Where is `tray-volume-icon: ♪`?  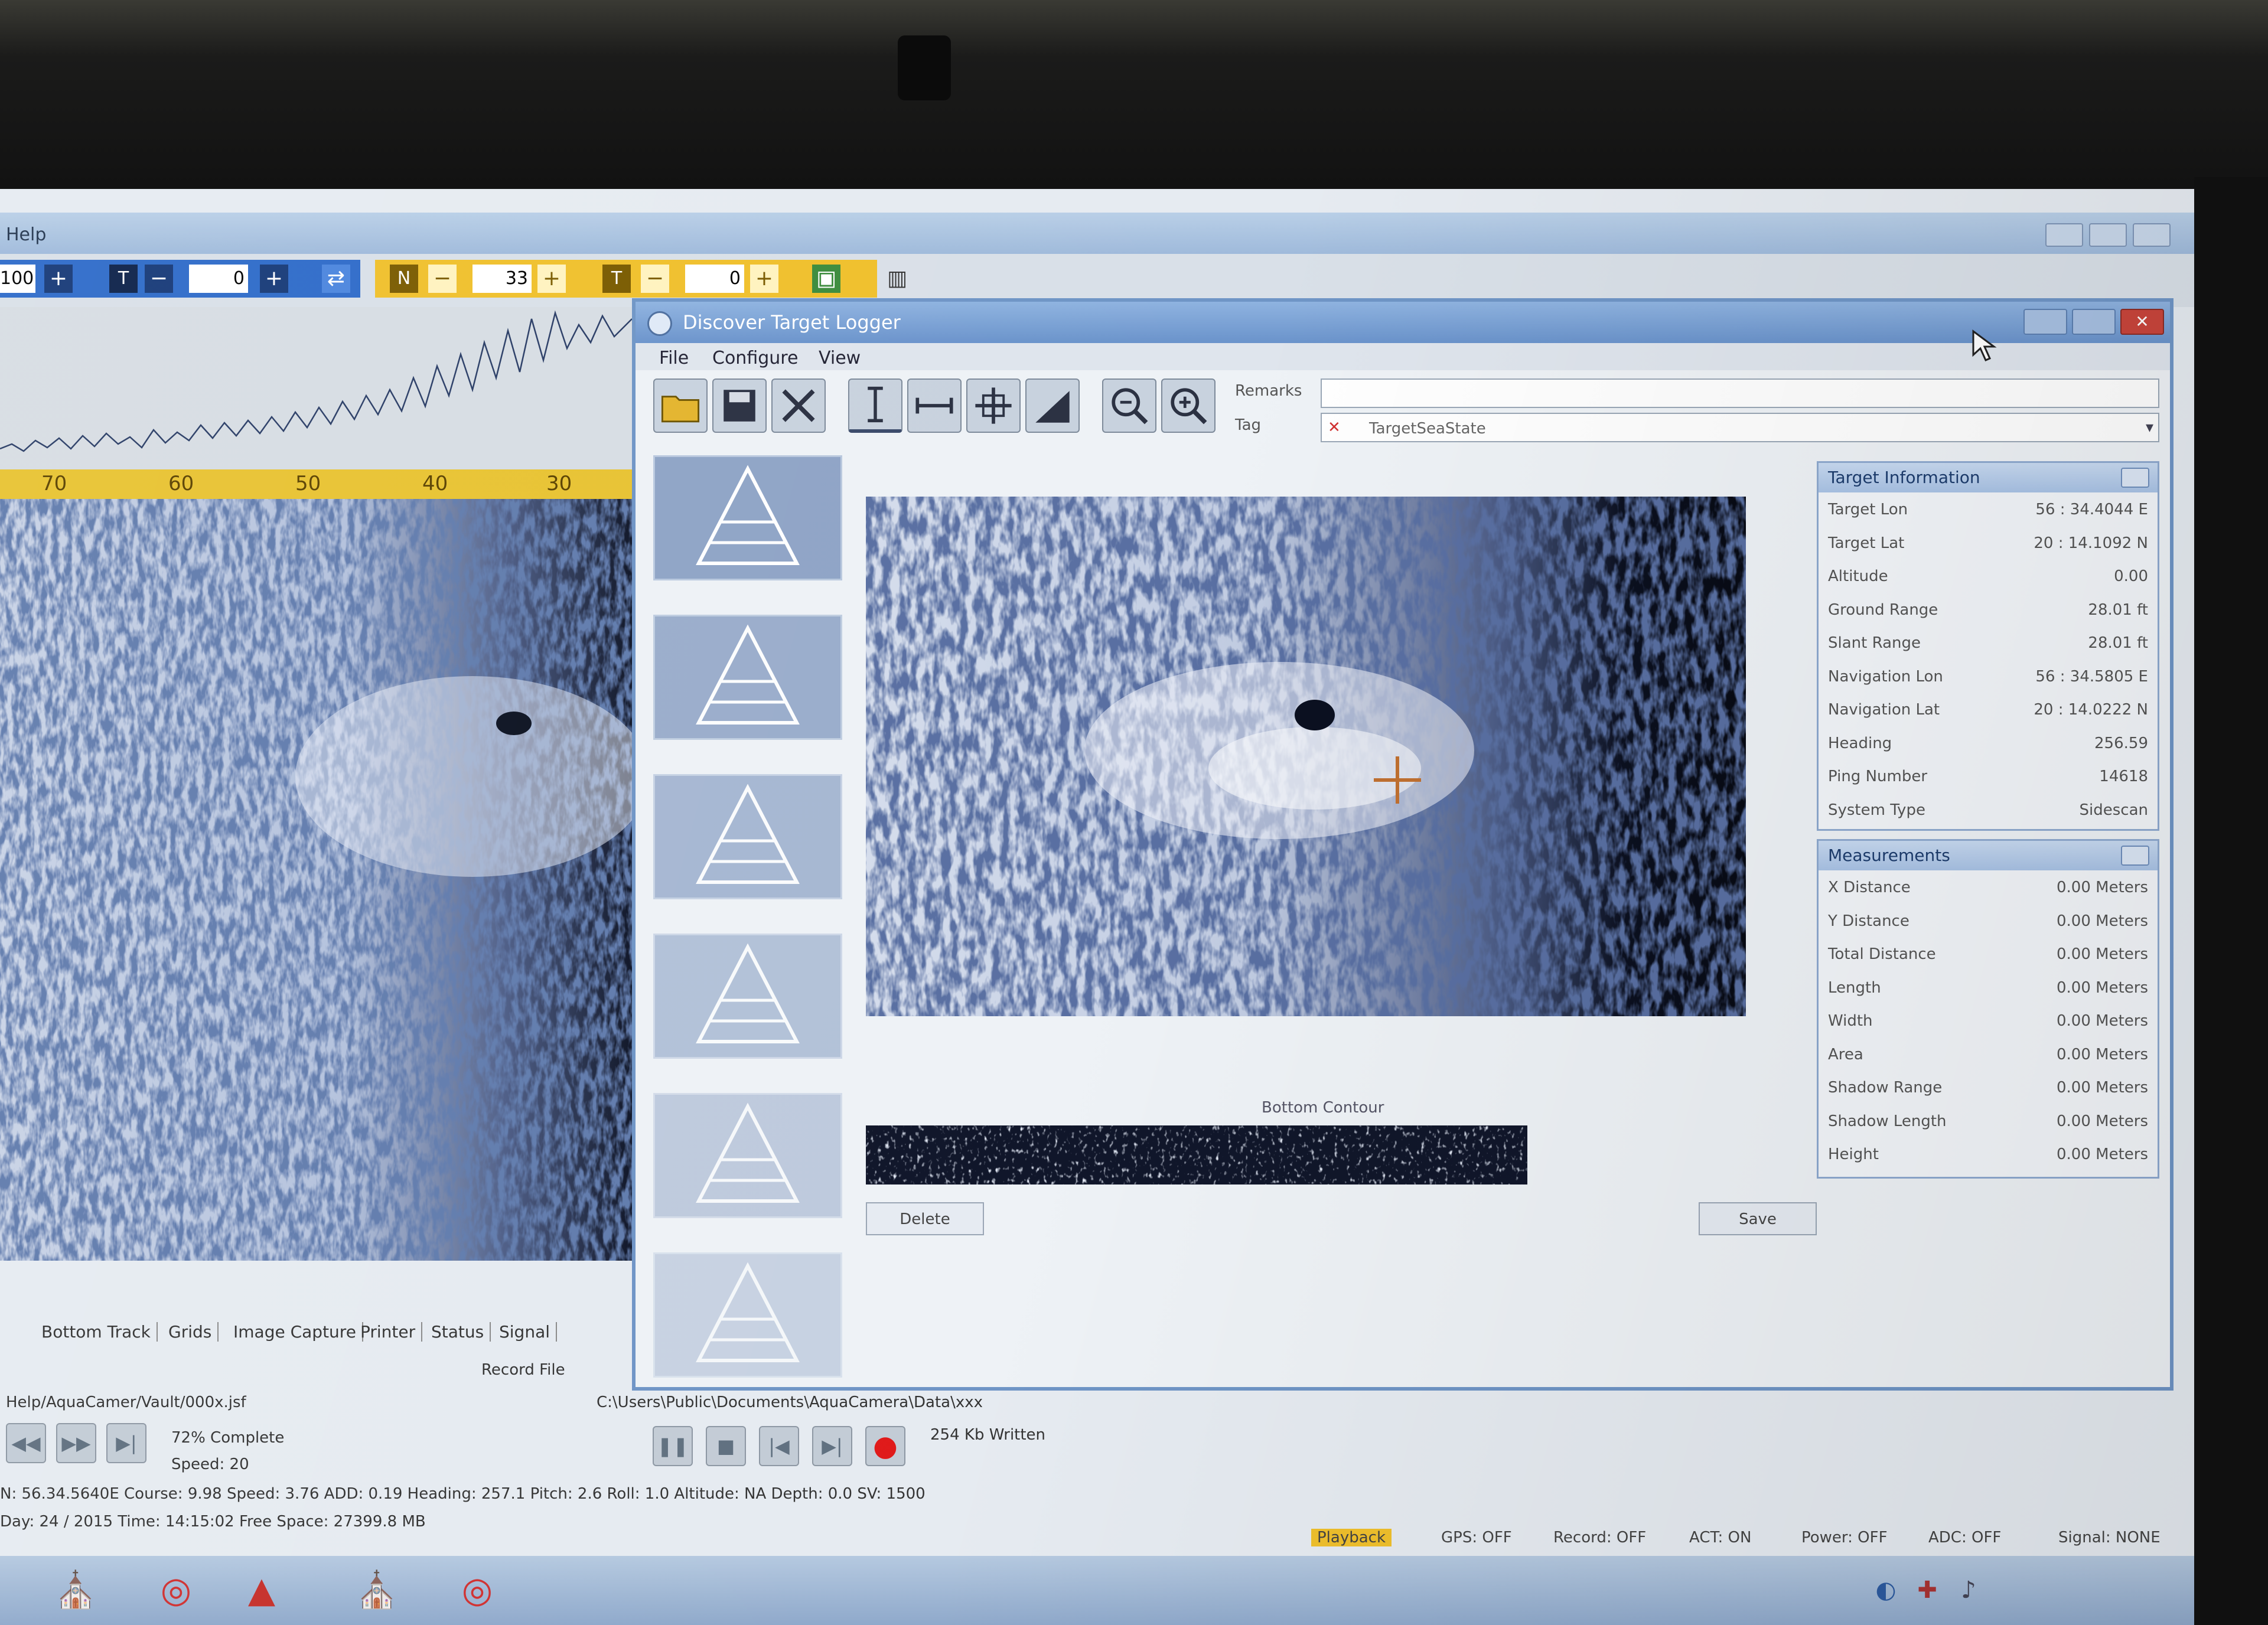 tray-volume-icon: ♪ is located at coordinates (1968, 1590).